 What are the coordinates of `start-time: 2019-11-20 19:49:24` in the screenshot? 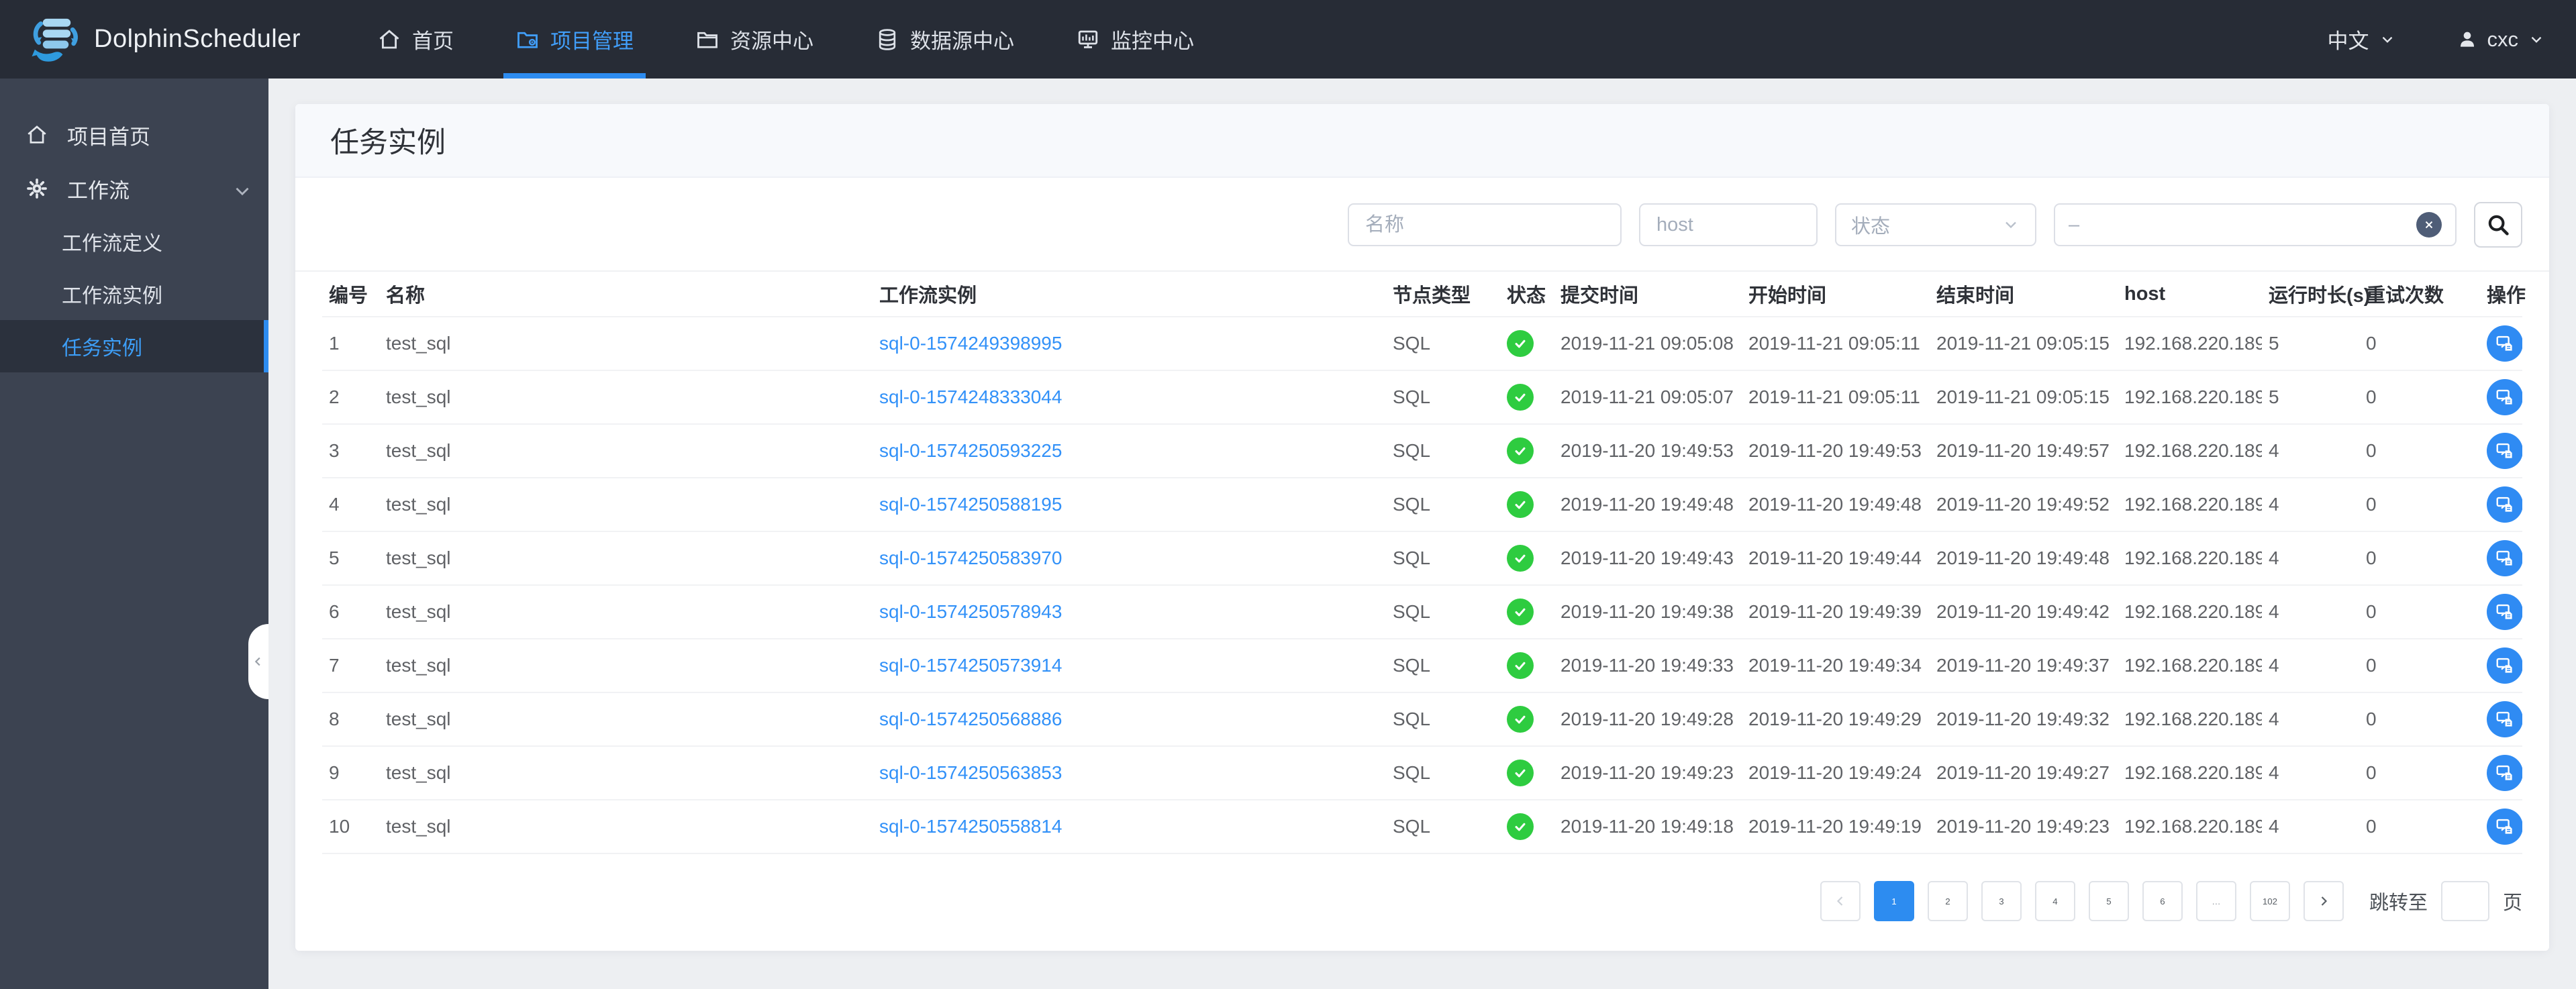 It's located at (1835, 772).